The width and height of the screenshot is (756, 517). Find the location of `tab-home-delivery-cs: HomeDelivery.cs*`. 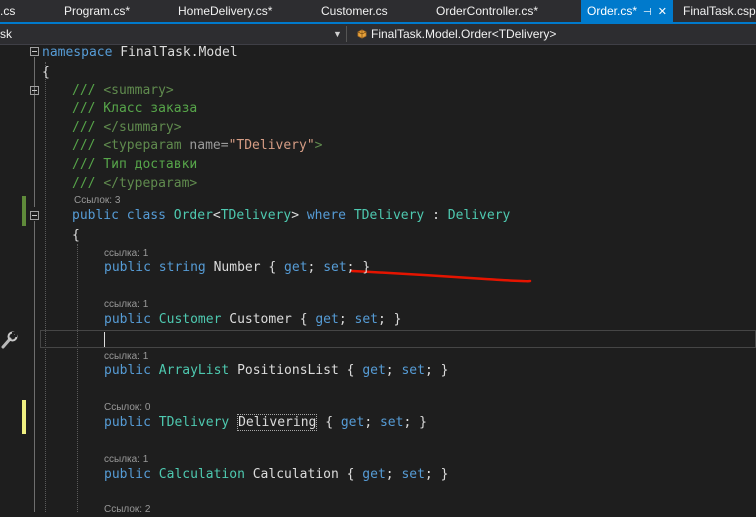

tab-home-delivery-cs: HomeDelivery.cs* is located at coordinates (225, 11).